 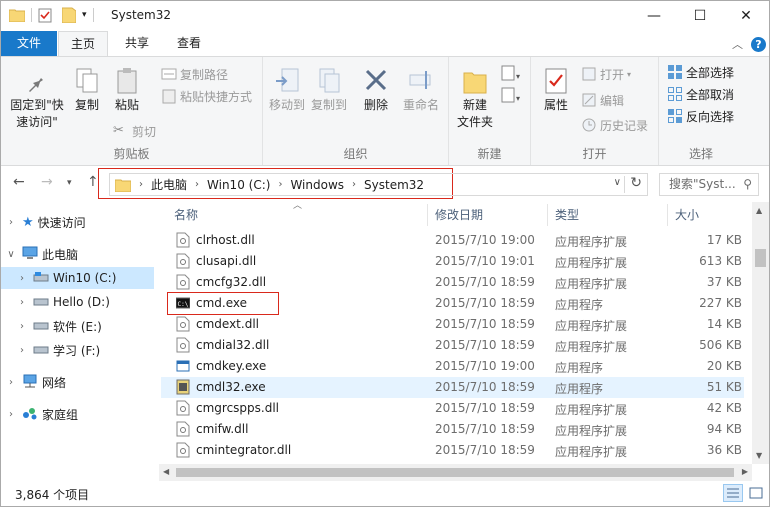 What do you see at coordinates (459, 215) in the screenshot?
I see `column-header-date: 修改日期` at bounding box center [459, 215].